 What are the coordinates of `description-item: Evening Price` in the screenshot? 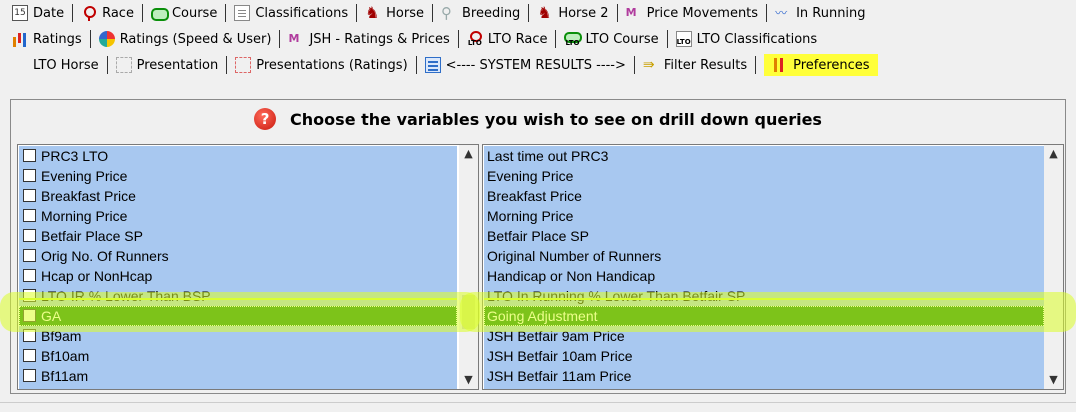 It's located at (764, 176).